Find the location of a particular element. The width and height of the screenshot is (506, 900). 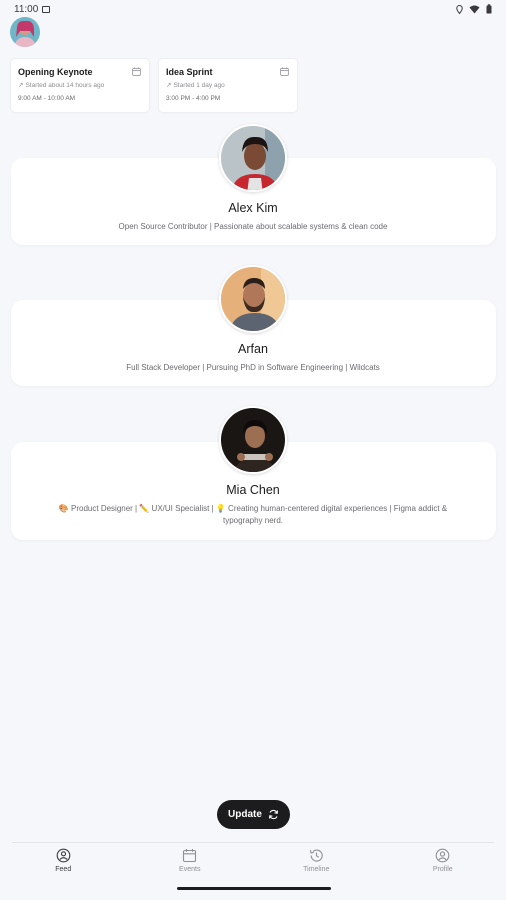

battery-icon is located at coordinates (489, 9).